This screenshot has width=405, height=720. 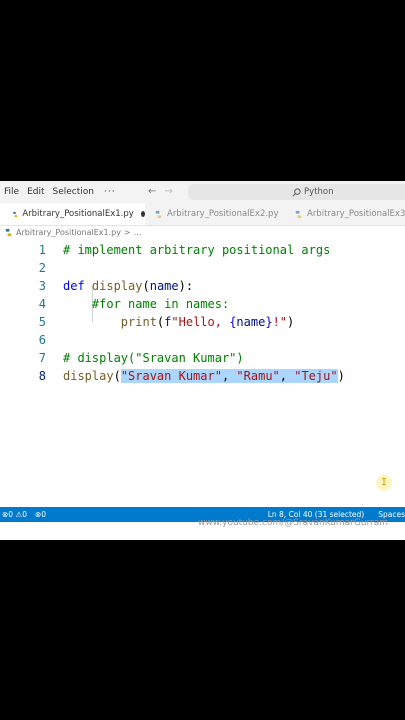 I want to click on code-token: # implement arbitrary positional args, so click(x=197, y=250).